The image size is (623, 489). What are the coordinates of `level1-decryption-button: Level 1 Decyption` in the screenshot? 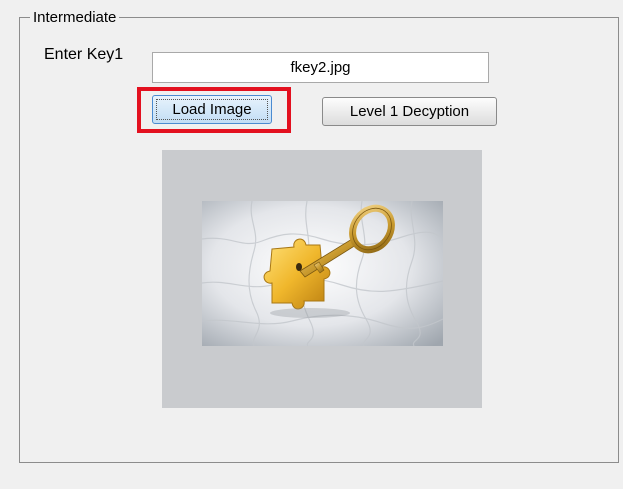 It's located at (409, 111).